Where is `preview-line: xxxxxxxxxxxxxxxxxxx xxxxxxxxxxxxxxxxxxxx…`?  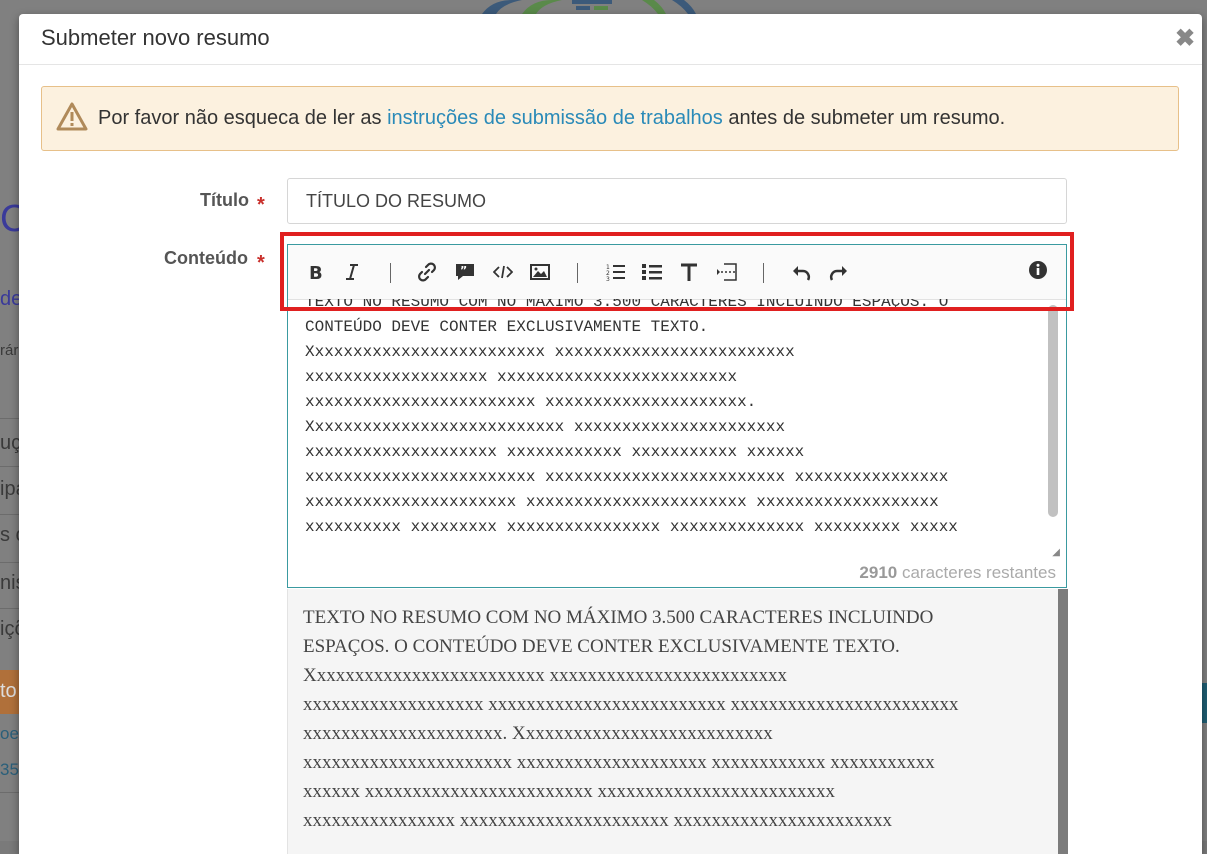 preview-line: xxxxxxxxxxxxxxxxxxx xxxxxxxxxxxxxxxxxxxx… is located at coordinates (631, 704).